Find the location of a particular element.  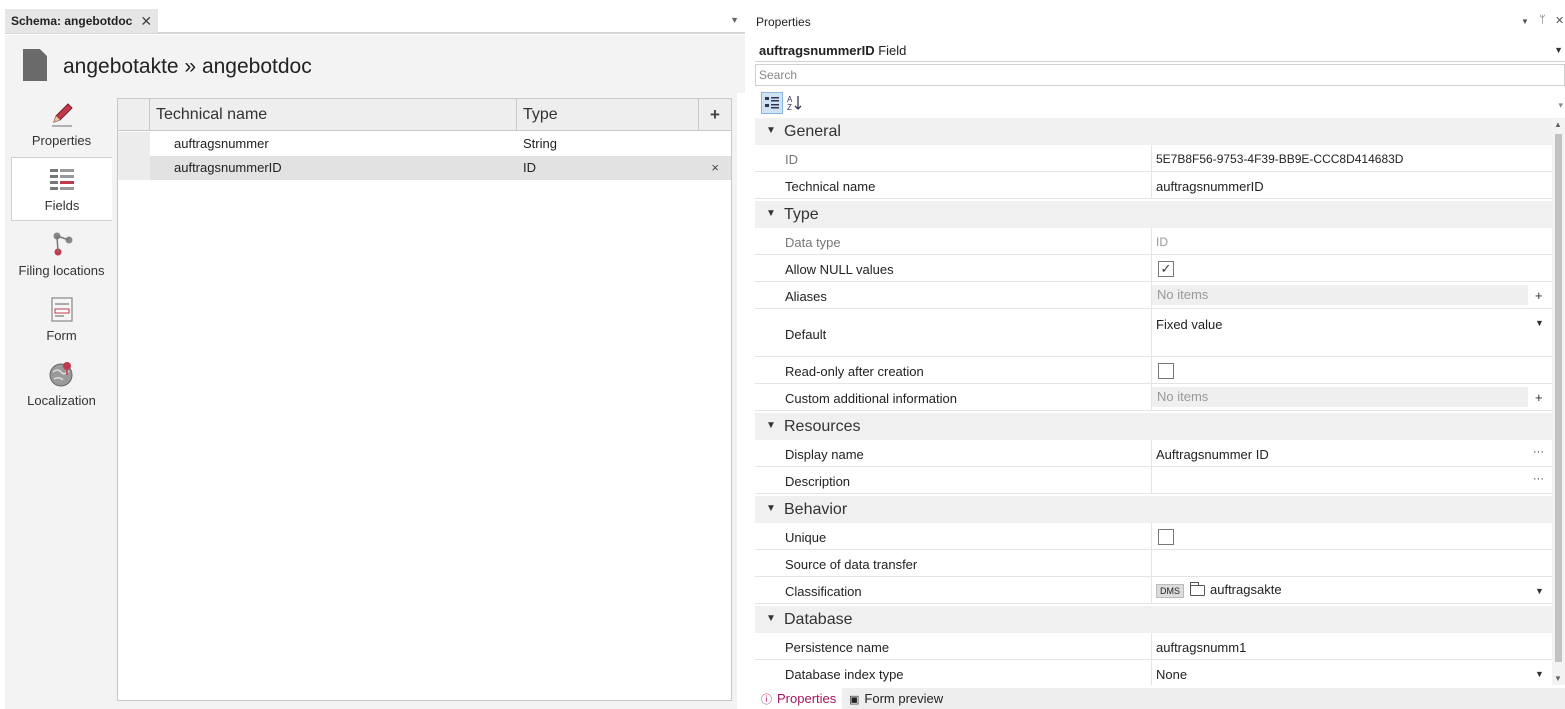

alphabetical-sort-button: A Z is located at coordinates (795, 103).